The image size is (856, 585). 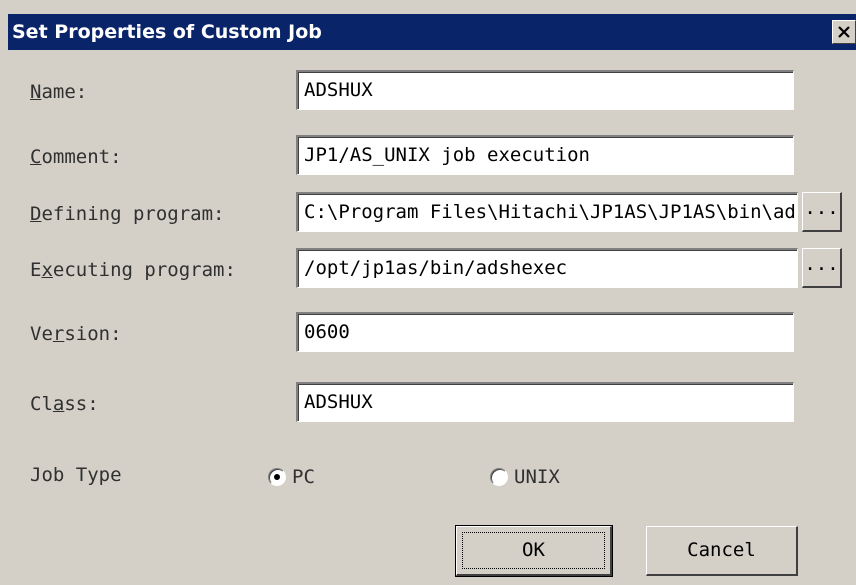 I want to click on version-field: 0600, so click(x=545, y=332).